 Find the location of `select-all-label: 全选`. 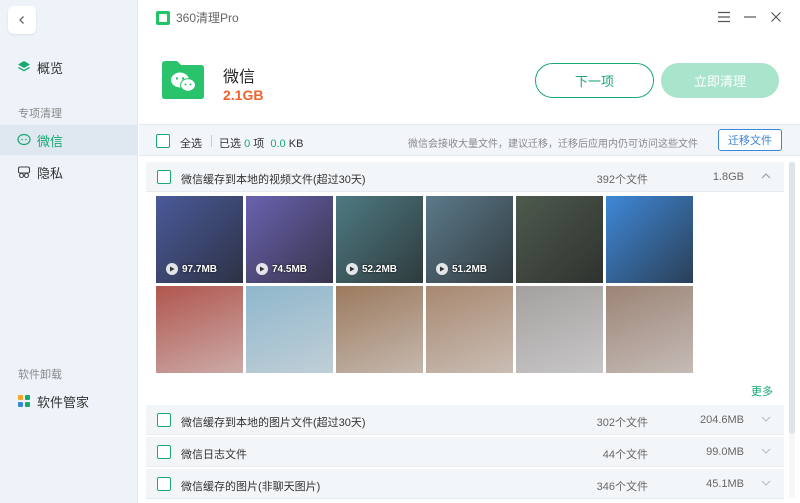

select-all-label: 全选 is located at coordinates (191, 143).